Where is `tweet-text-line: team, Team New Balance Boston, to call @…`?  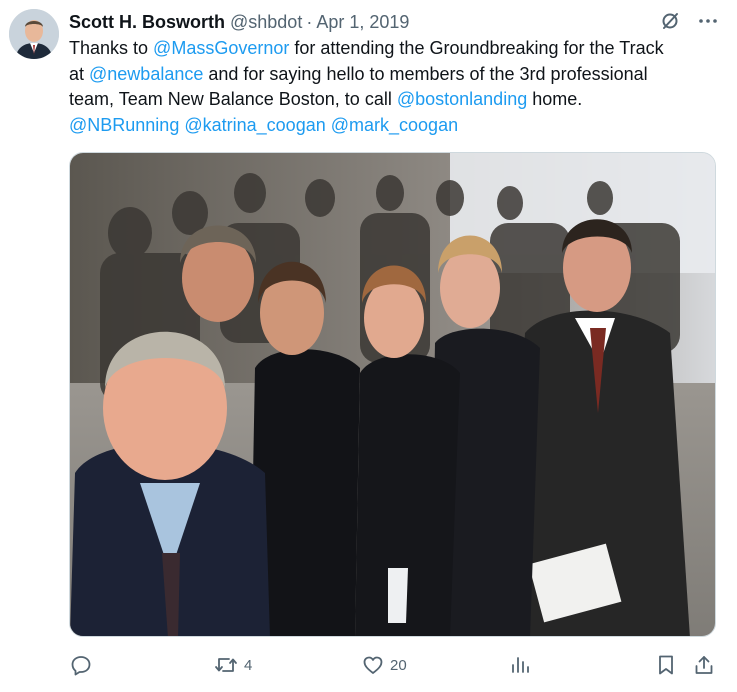 tweet-text-line: team, Team New Balance Boston, to call @… is located at coordinates (394, 100).